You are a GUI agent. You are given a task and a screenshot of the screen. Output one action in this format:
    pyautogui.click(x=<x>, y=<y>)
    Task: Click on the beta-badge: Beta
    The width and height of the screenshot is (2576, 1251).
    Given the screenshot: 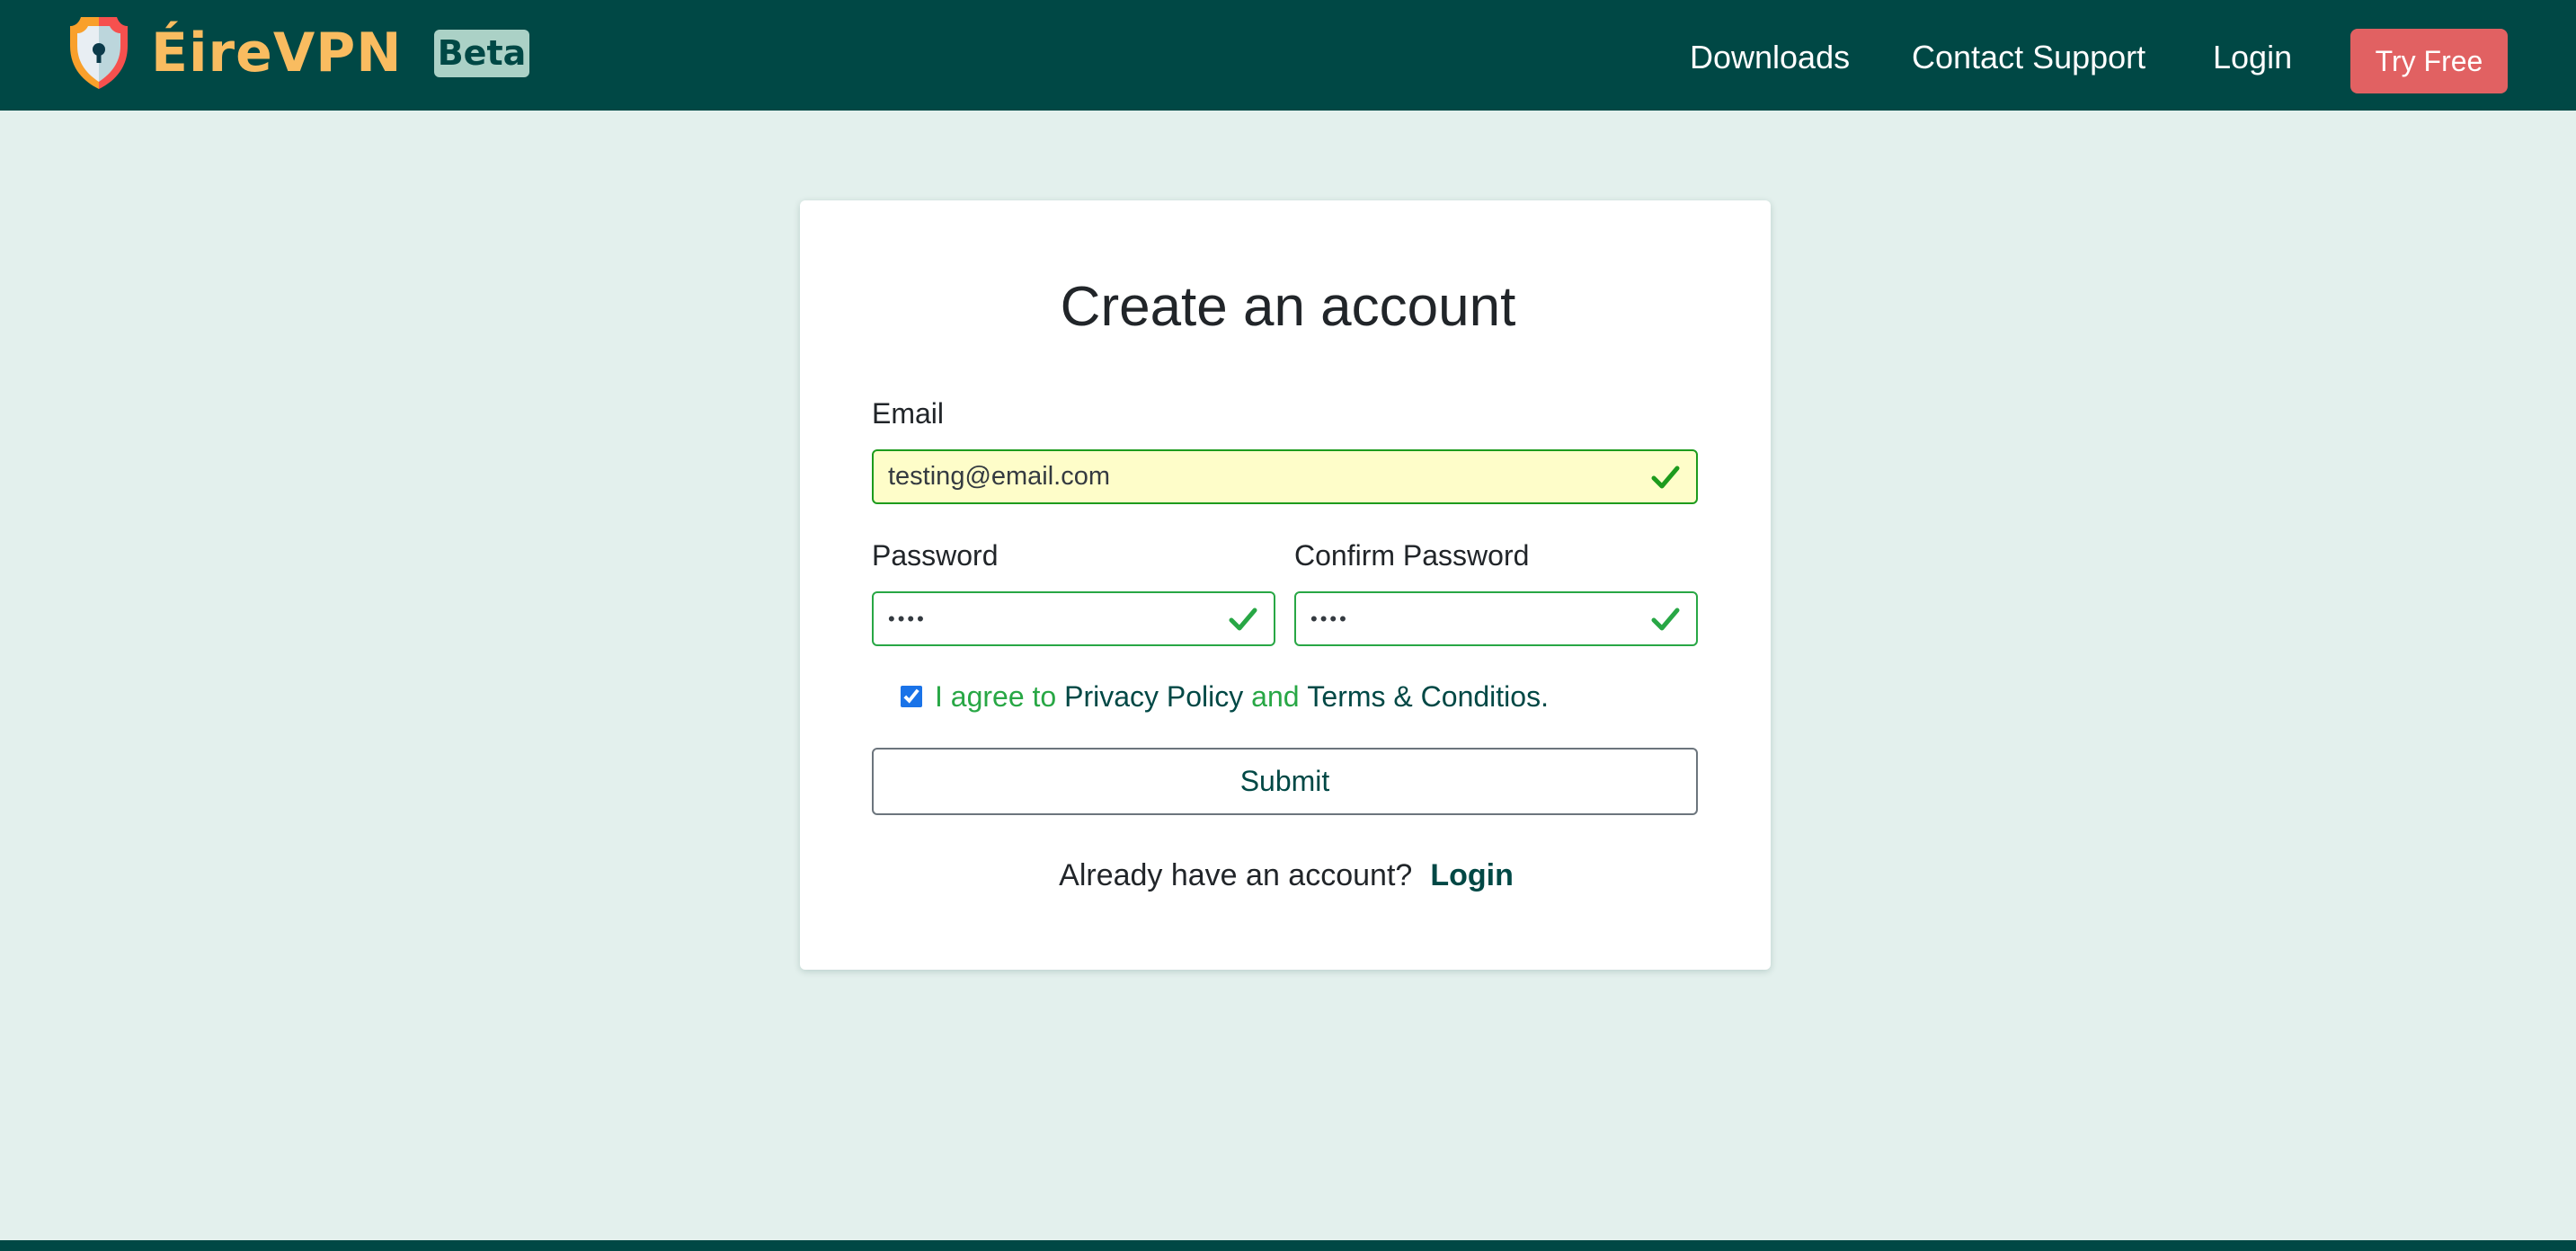 What is the action you would take?
    pyautogui.click(x=481, y=53)
    